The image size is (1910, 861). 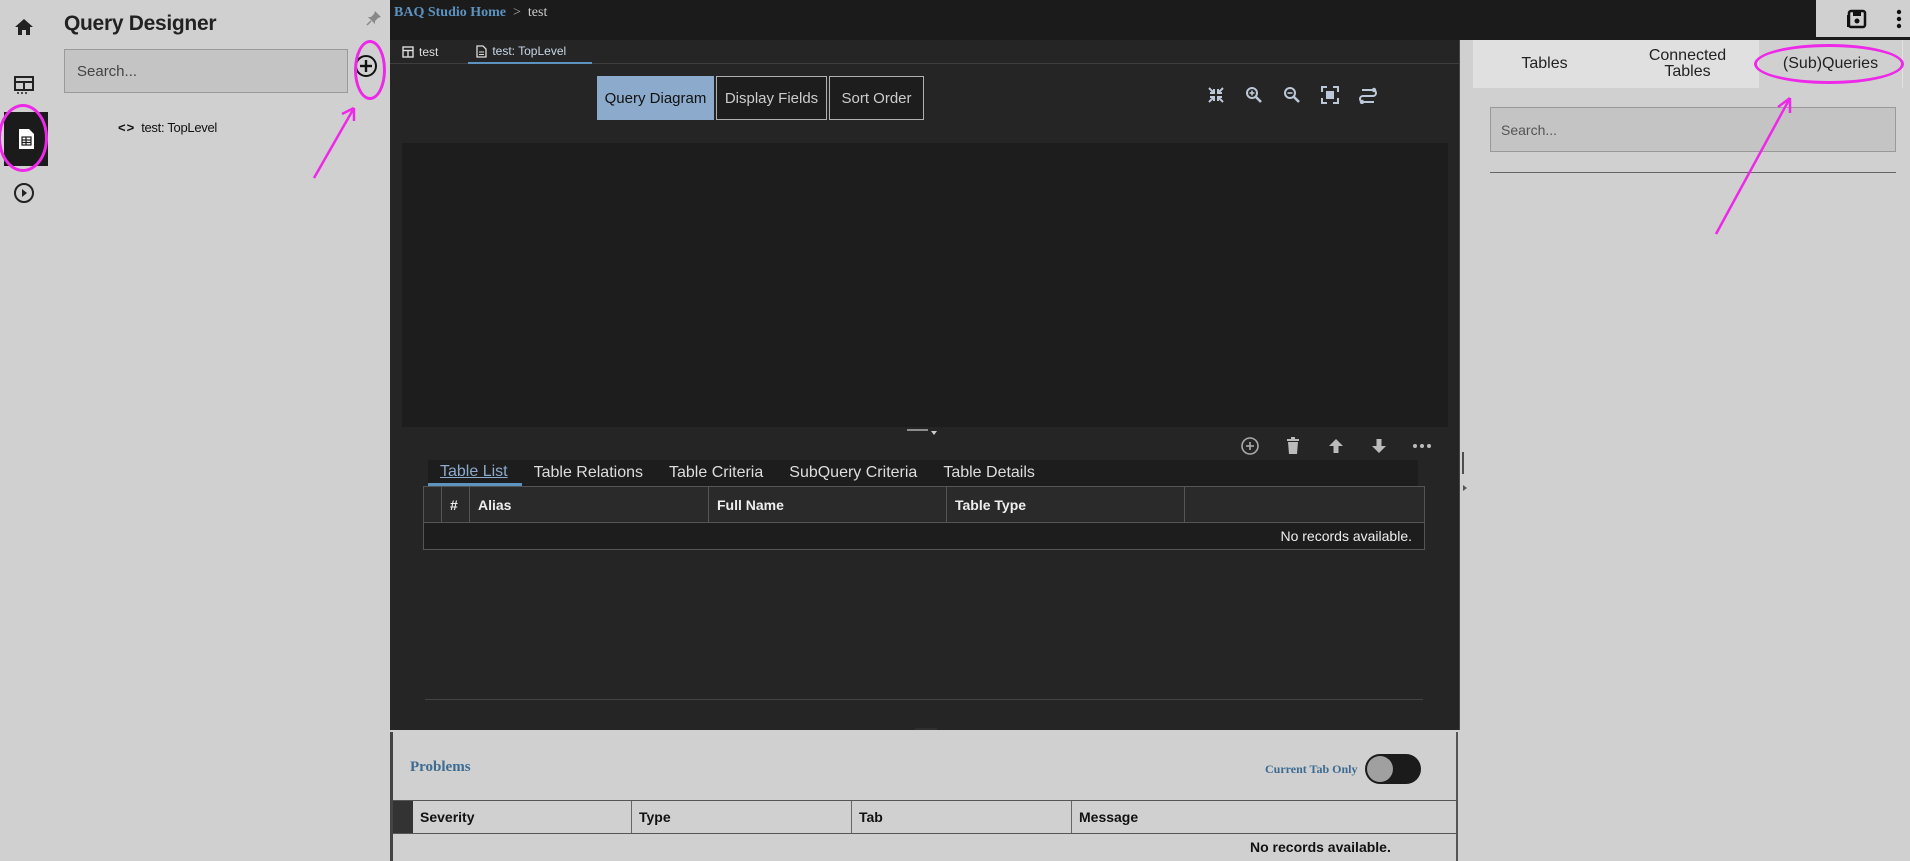 What do you see at coordinates (1066, 504) in the screenshot?
I see `column-header-table-type: Table Type` at bounding box center [1066, 504].